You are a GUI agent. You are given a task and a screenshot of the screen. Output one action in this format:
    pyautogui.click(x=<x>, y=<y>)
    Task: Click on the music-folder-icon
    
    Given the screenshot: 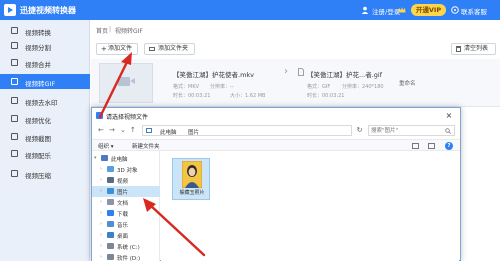 What is the action you would take?
    pyautogui.click(x=110, y=224)
    